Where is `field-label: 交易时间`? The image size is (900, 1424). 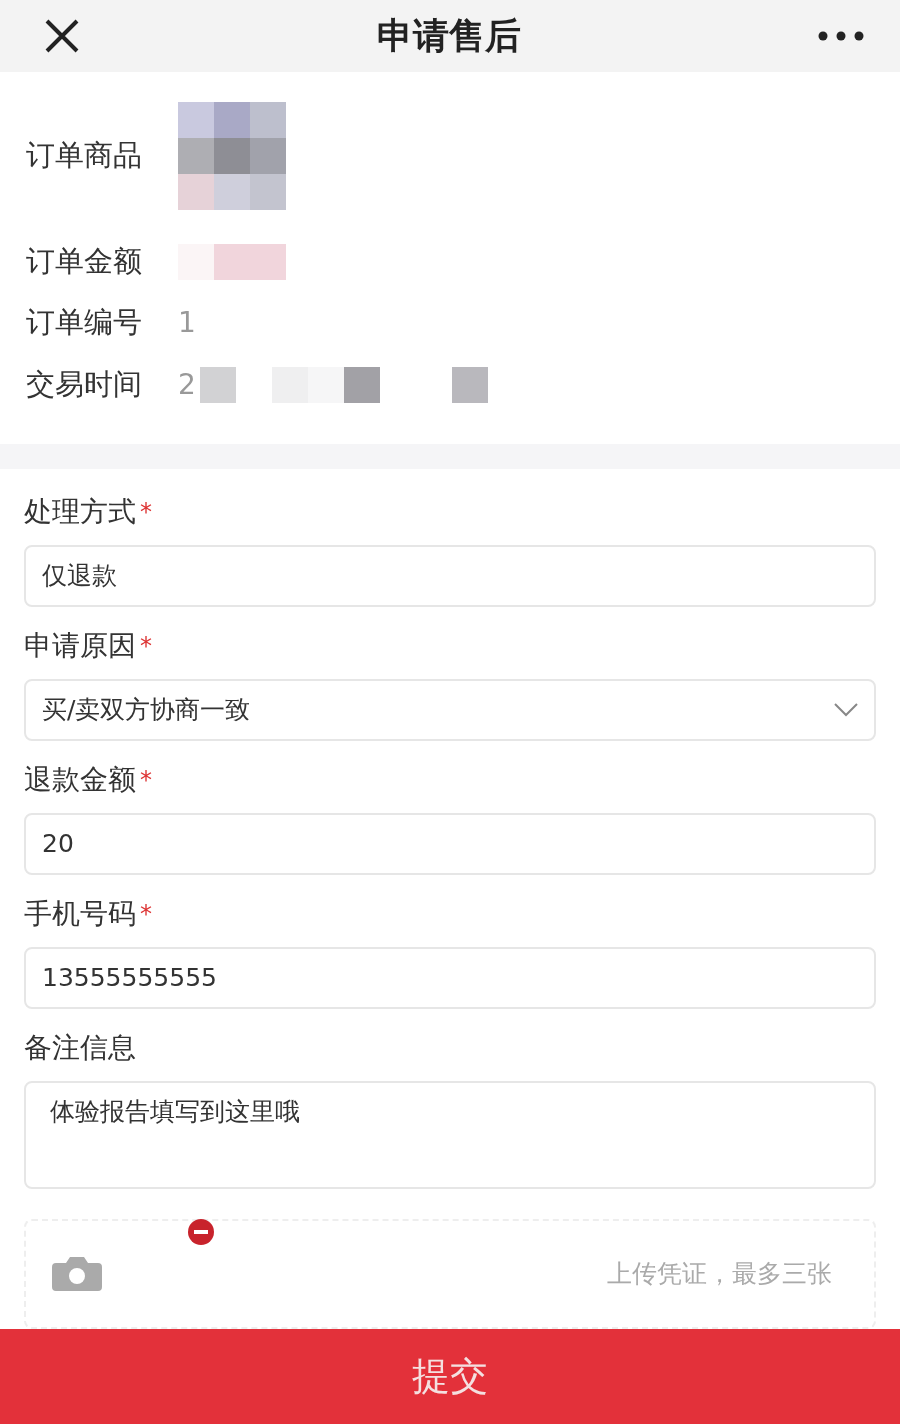
field-label: 交易时间 is located at coordinates (84, 384).